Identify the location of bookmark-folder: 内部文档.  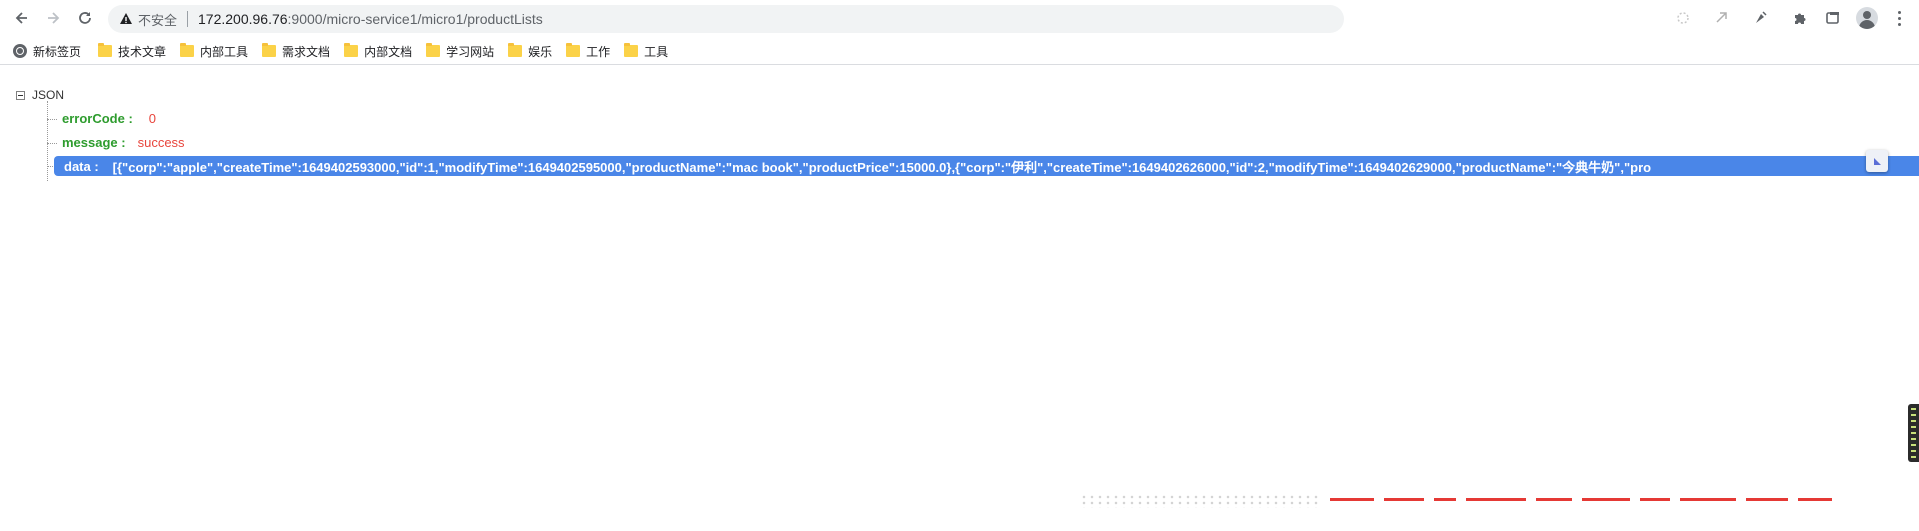
(378, 51).